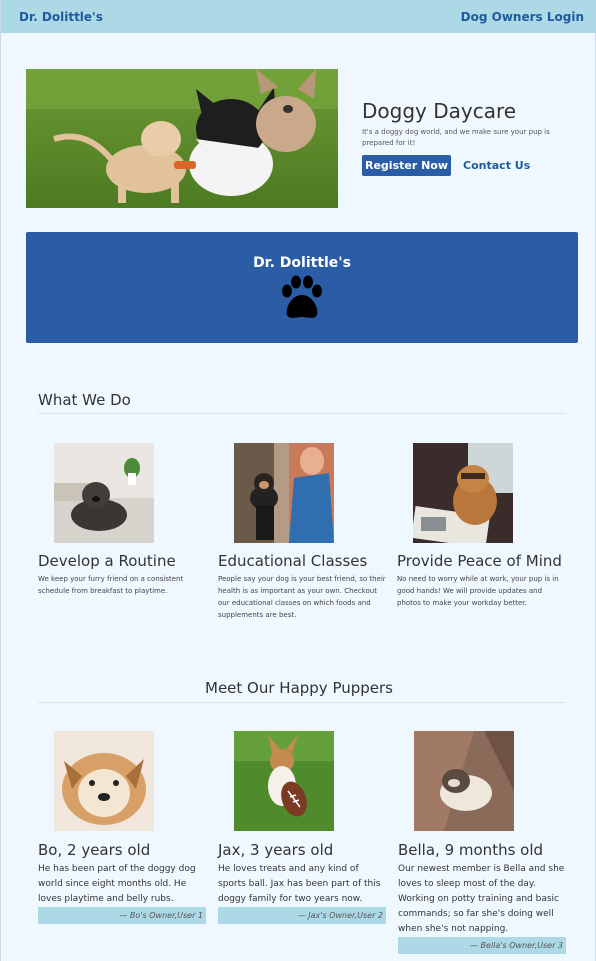  What do you see at coordinates (471, 850) in the screenshot?
I see `pupper-title: Bella, 9 months old` at bounding box center [471, 850].